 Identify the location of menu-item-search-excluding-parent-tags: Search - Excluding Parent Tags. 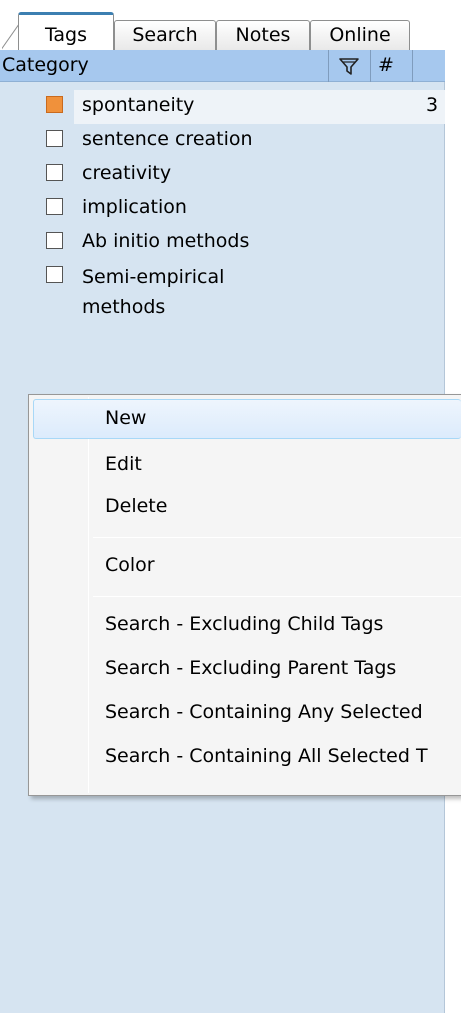
(247, 669).